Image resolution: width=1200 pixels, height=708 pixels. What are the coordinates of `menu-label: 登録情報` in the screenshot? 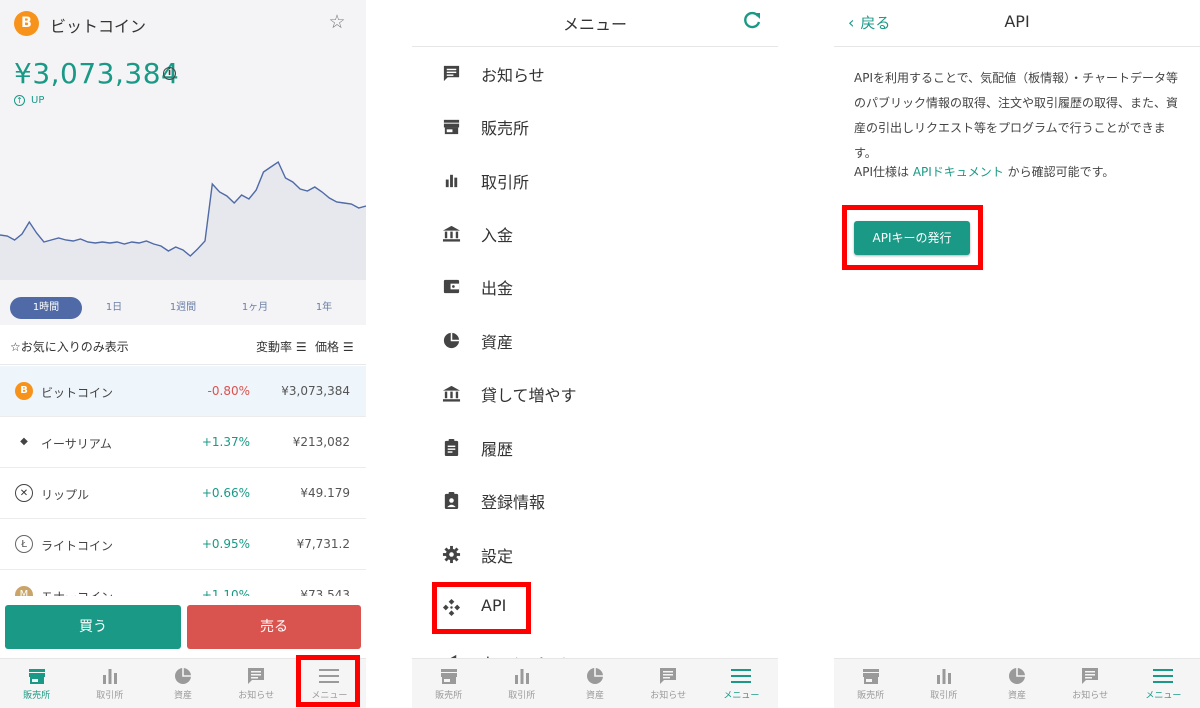 It's located at (513, 502).